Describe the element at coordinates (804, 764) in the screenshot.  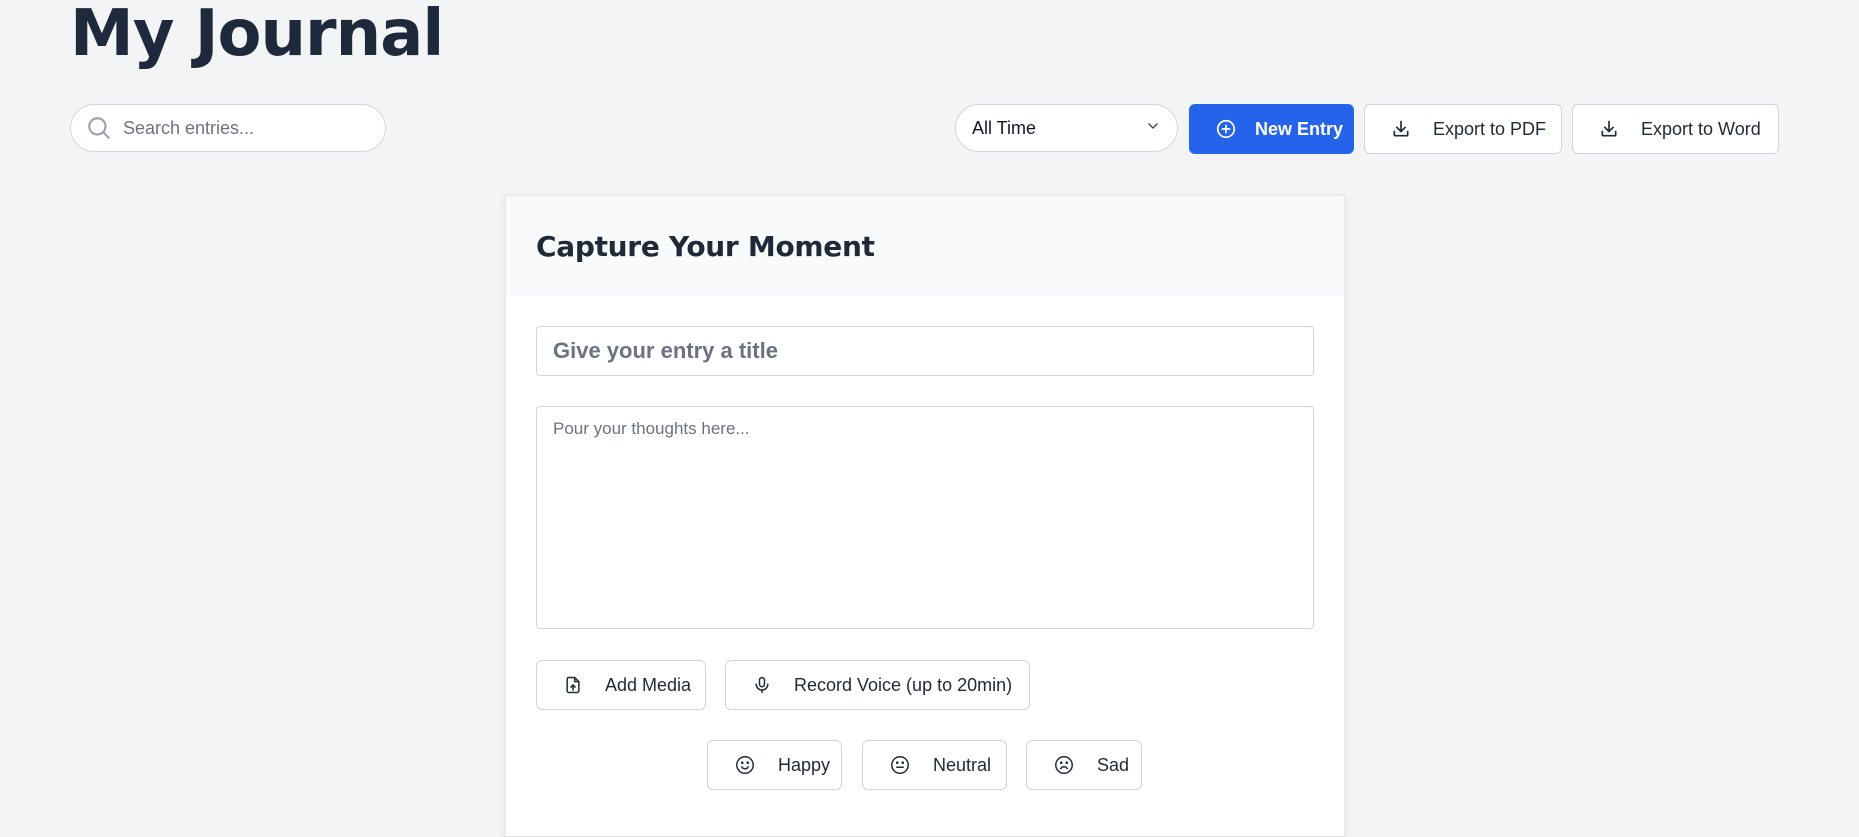
I see `mood-happy-label: Happy` at that location.